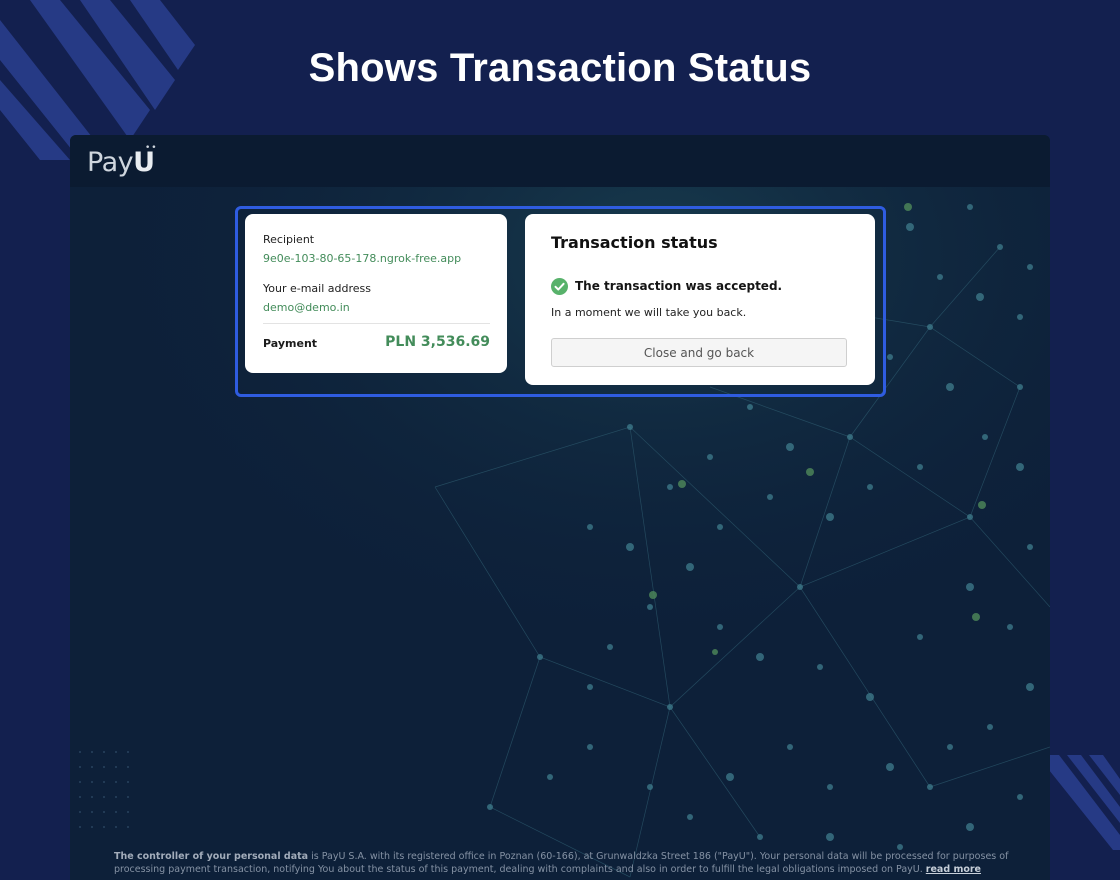 The width and height of the screenshot is (1120, 880). What do you see at coordinates (634, 242) in the screenshot?
I see `status-title: Transaction status` at bounding box center [634, 242].